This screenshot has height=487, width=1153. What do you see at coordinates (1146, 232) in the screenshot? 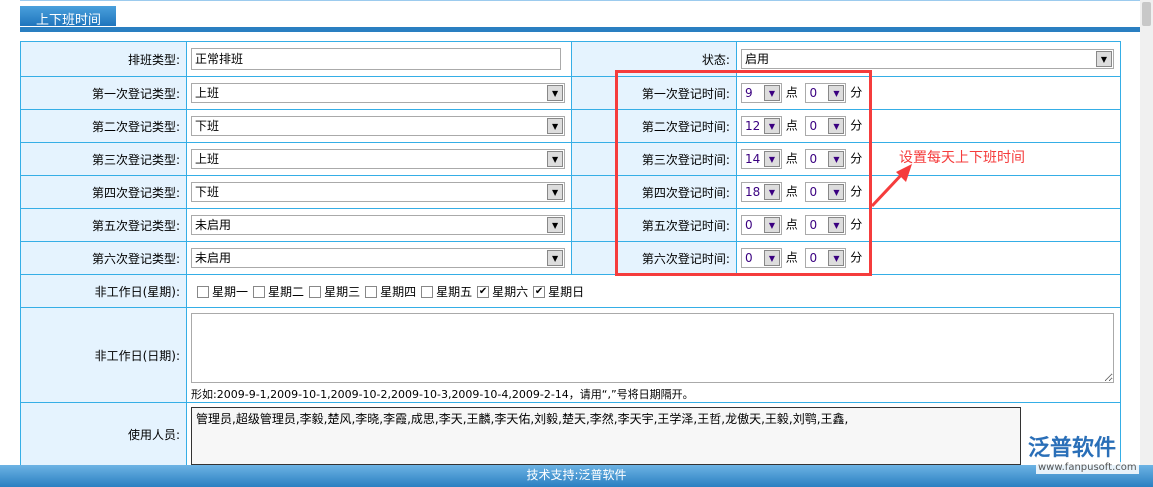
I see `vertical-scrollbar` at bounding box center [1146, 232].